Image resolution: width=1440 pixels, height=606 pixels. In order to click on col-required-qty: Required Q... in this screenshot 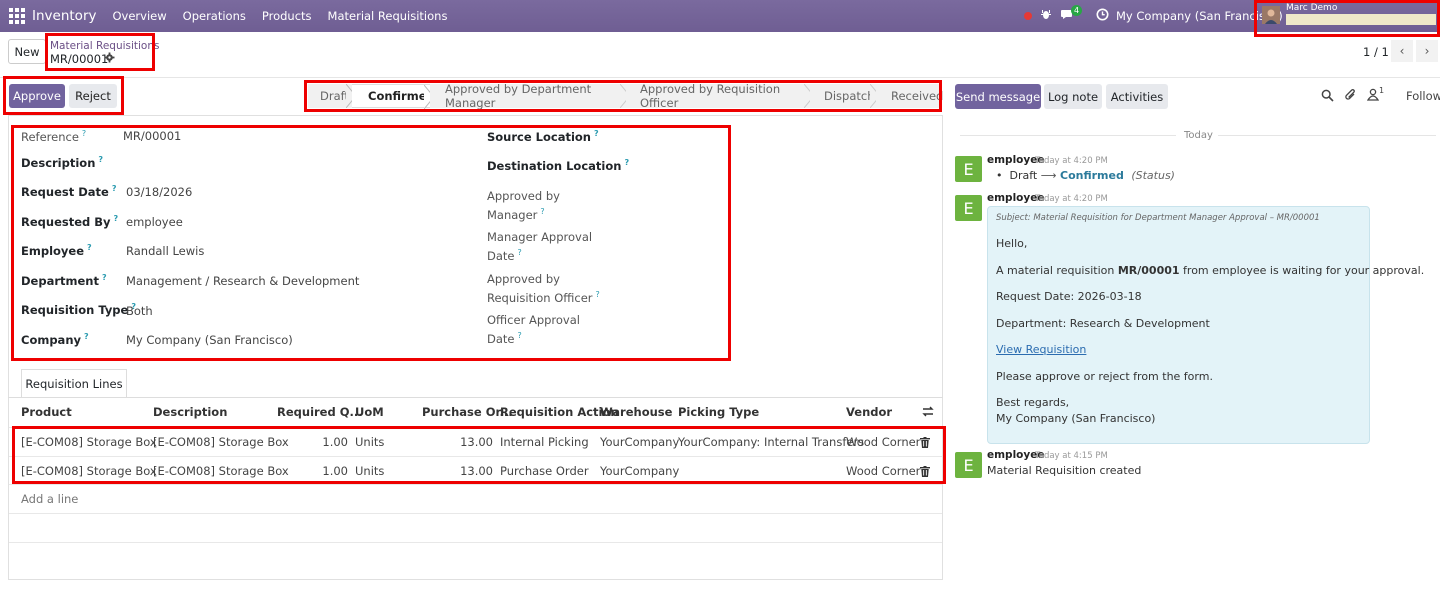, I will do `click(320, 412)`.